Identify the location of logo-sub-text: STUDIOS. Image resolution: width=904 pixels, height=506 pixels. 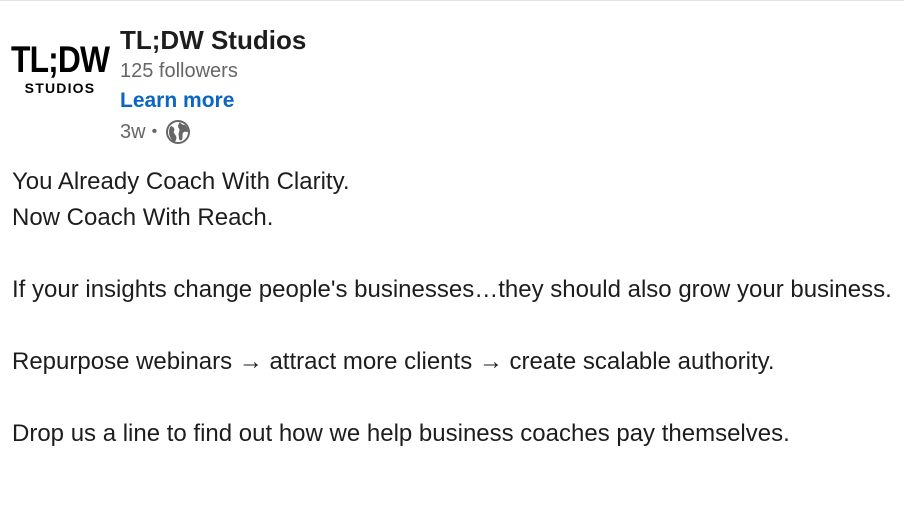
(60, 88).